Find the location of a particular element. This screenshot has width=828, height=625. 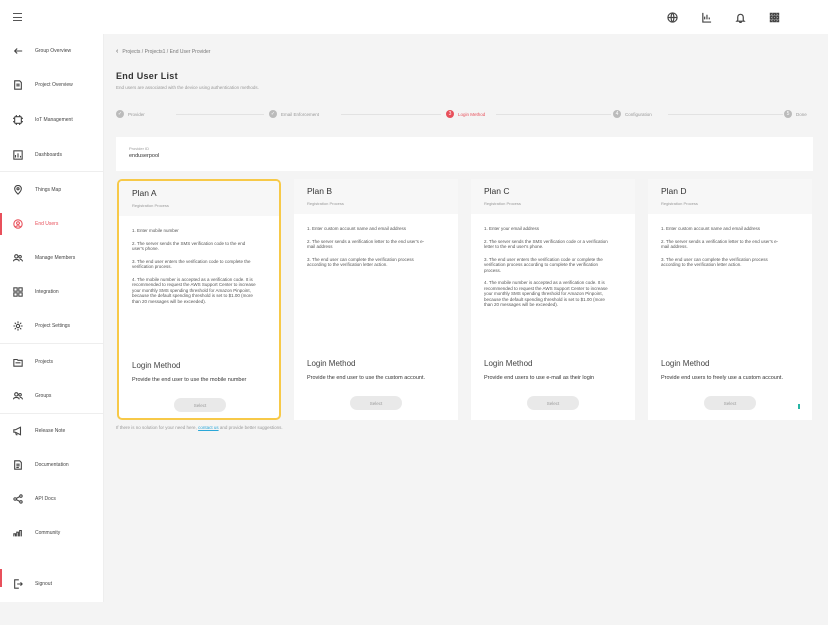

hamburger-menu-icon is located at coordinates (17, 17).